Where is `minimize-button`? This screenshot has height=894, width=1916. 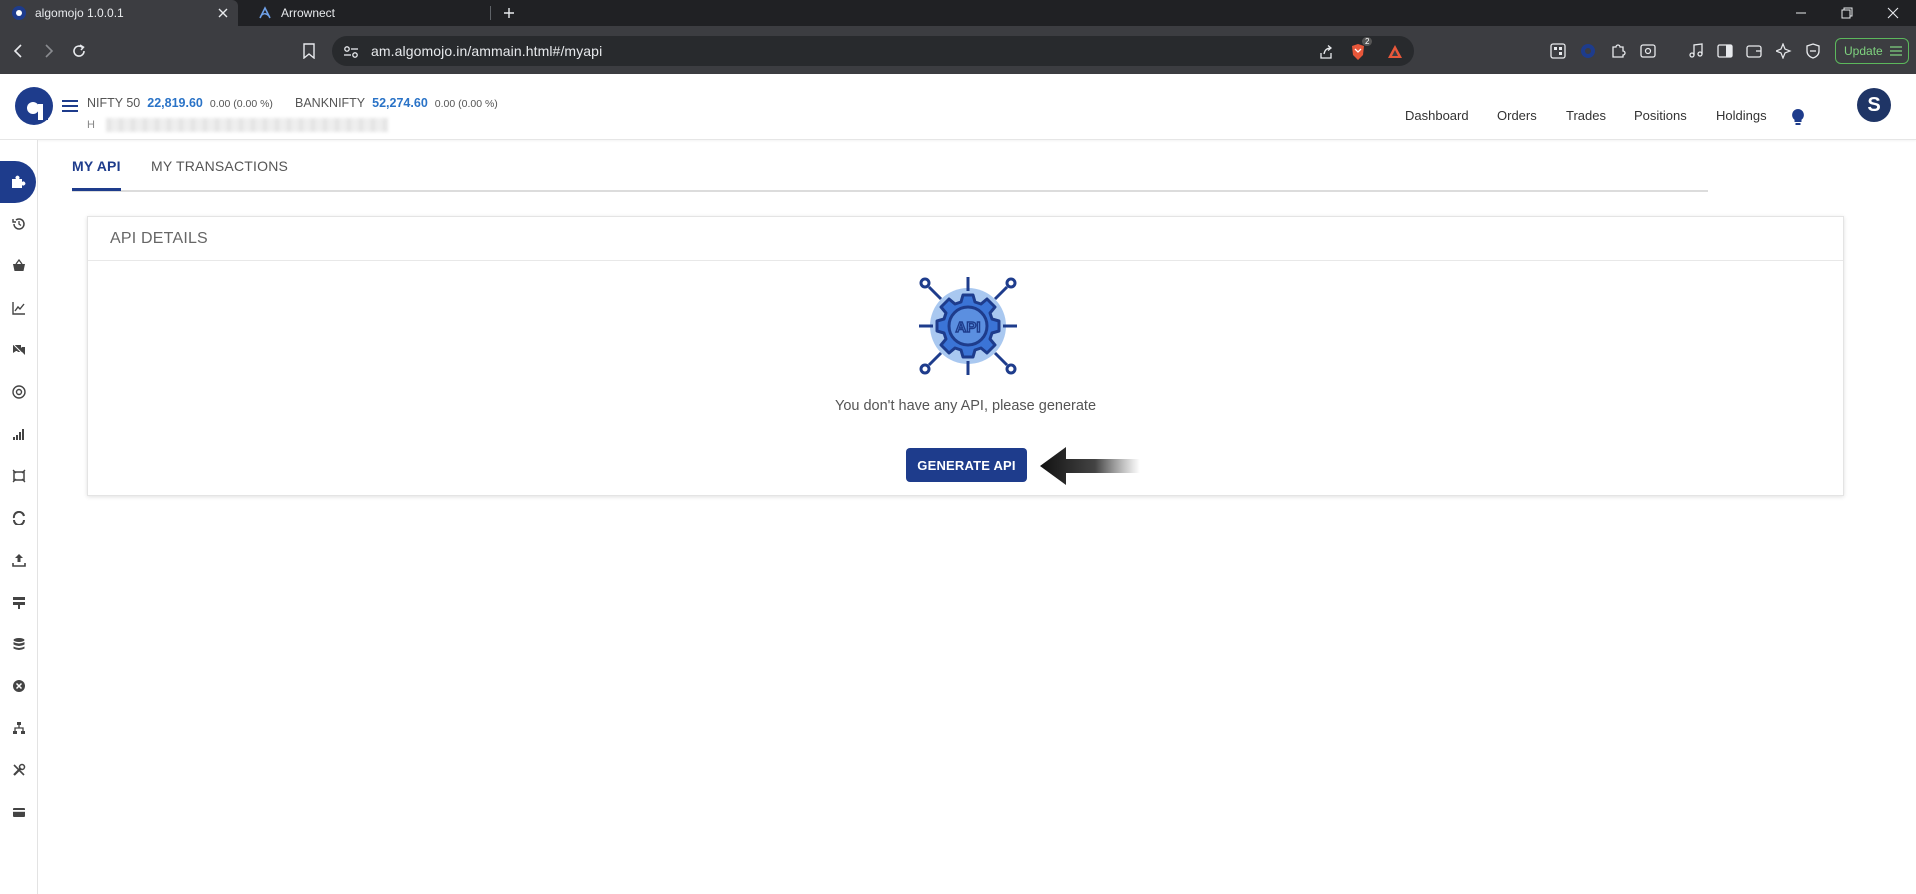
minimize-button is located at coordinates (1801, 13).